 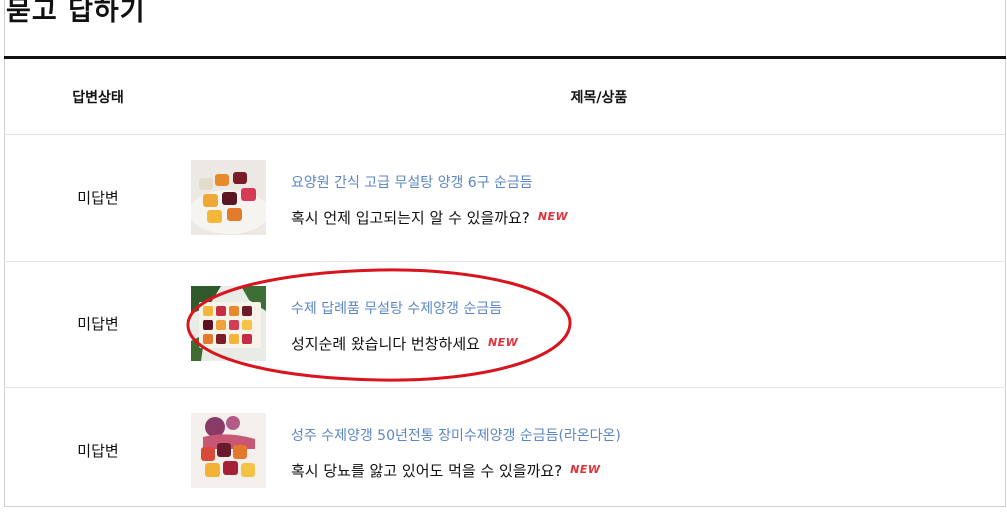 I want to click on question-title: 성지순례 왔습니다 번창하세요, so click(x=385, y=344).